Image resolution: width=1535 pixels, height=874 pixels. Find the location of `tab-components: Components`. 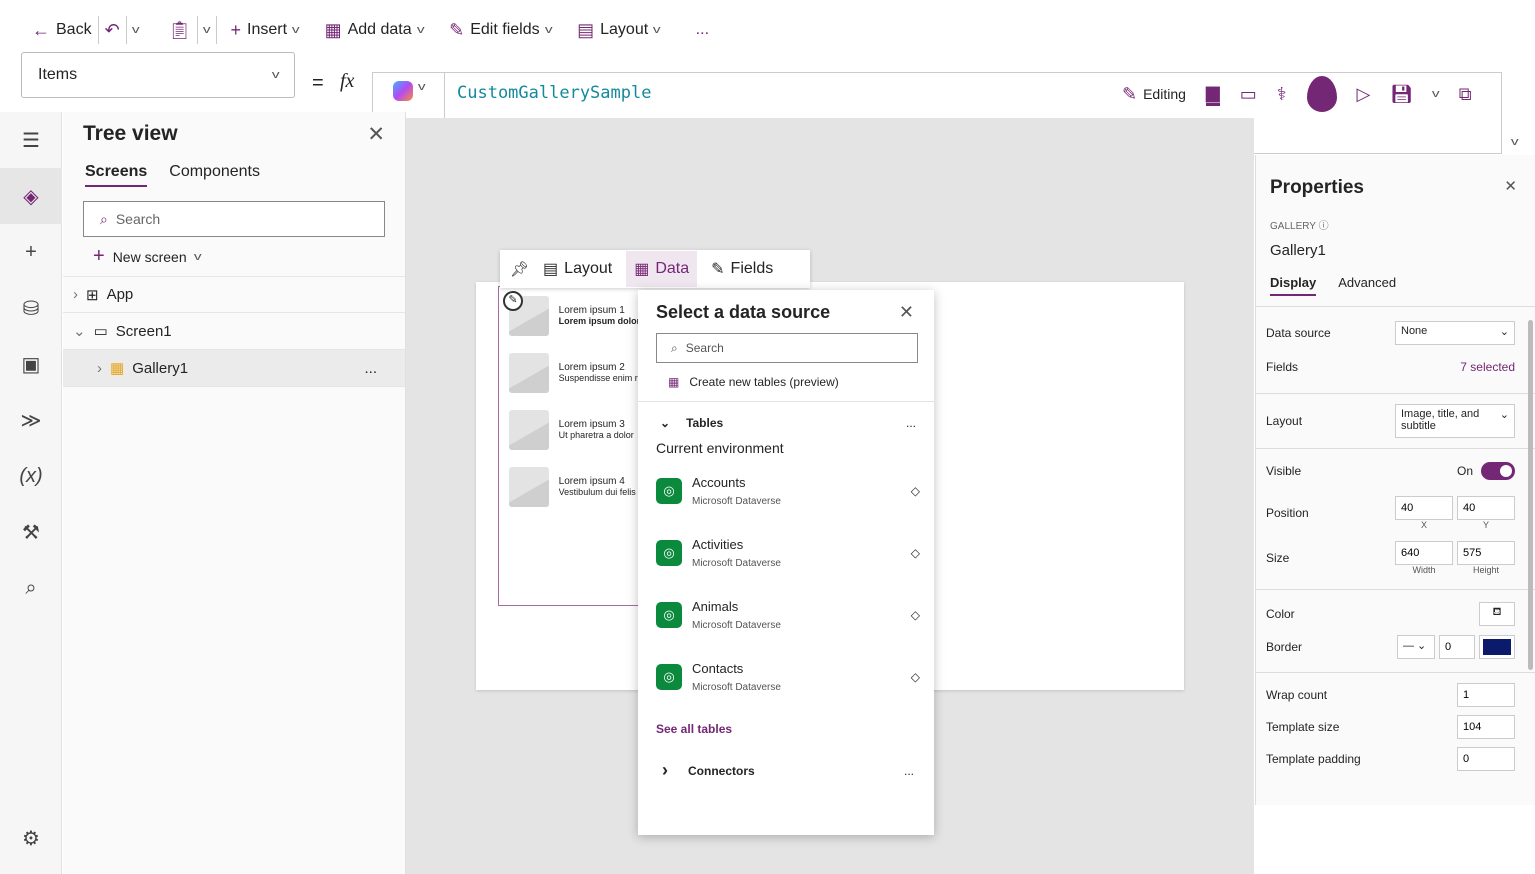

tab-components: Components is located at coordinates (214, 175).